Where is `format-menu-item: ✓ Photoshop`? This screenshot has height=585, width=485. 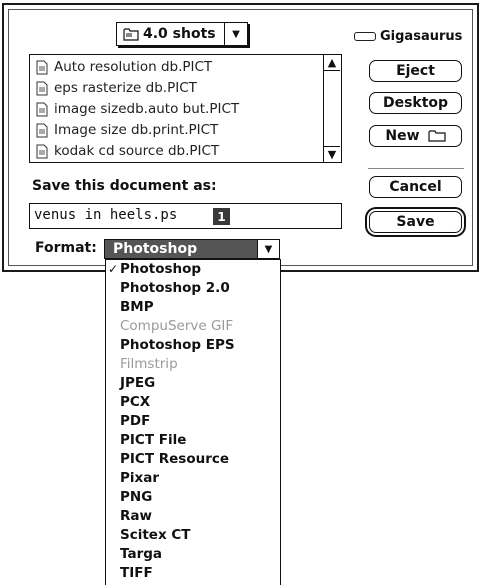 format-menu-item: ✓ Photoshop is located at coordinates (193, 269).